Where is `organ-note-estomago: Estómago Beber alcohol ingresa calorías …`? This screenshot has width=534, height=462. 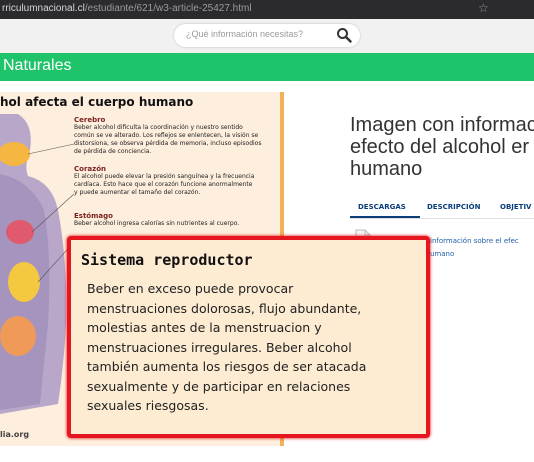
organ-note-estomago: Estómago Beber alcohol ingresa calorías … is located at coordinates (177, 220).